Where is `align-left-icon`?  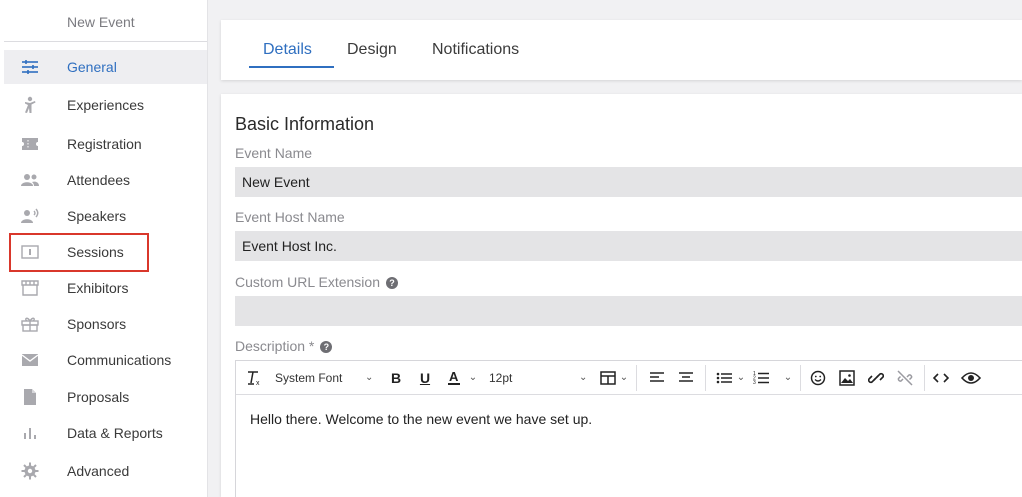
align-left-icon is located at coordinates (657, 377).